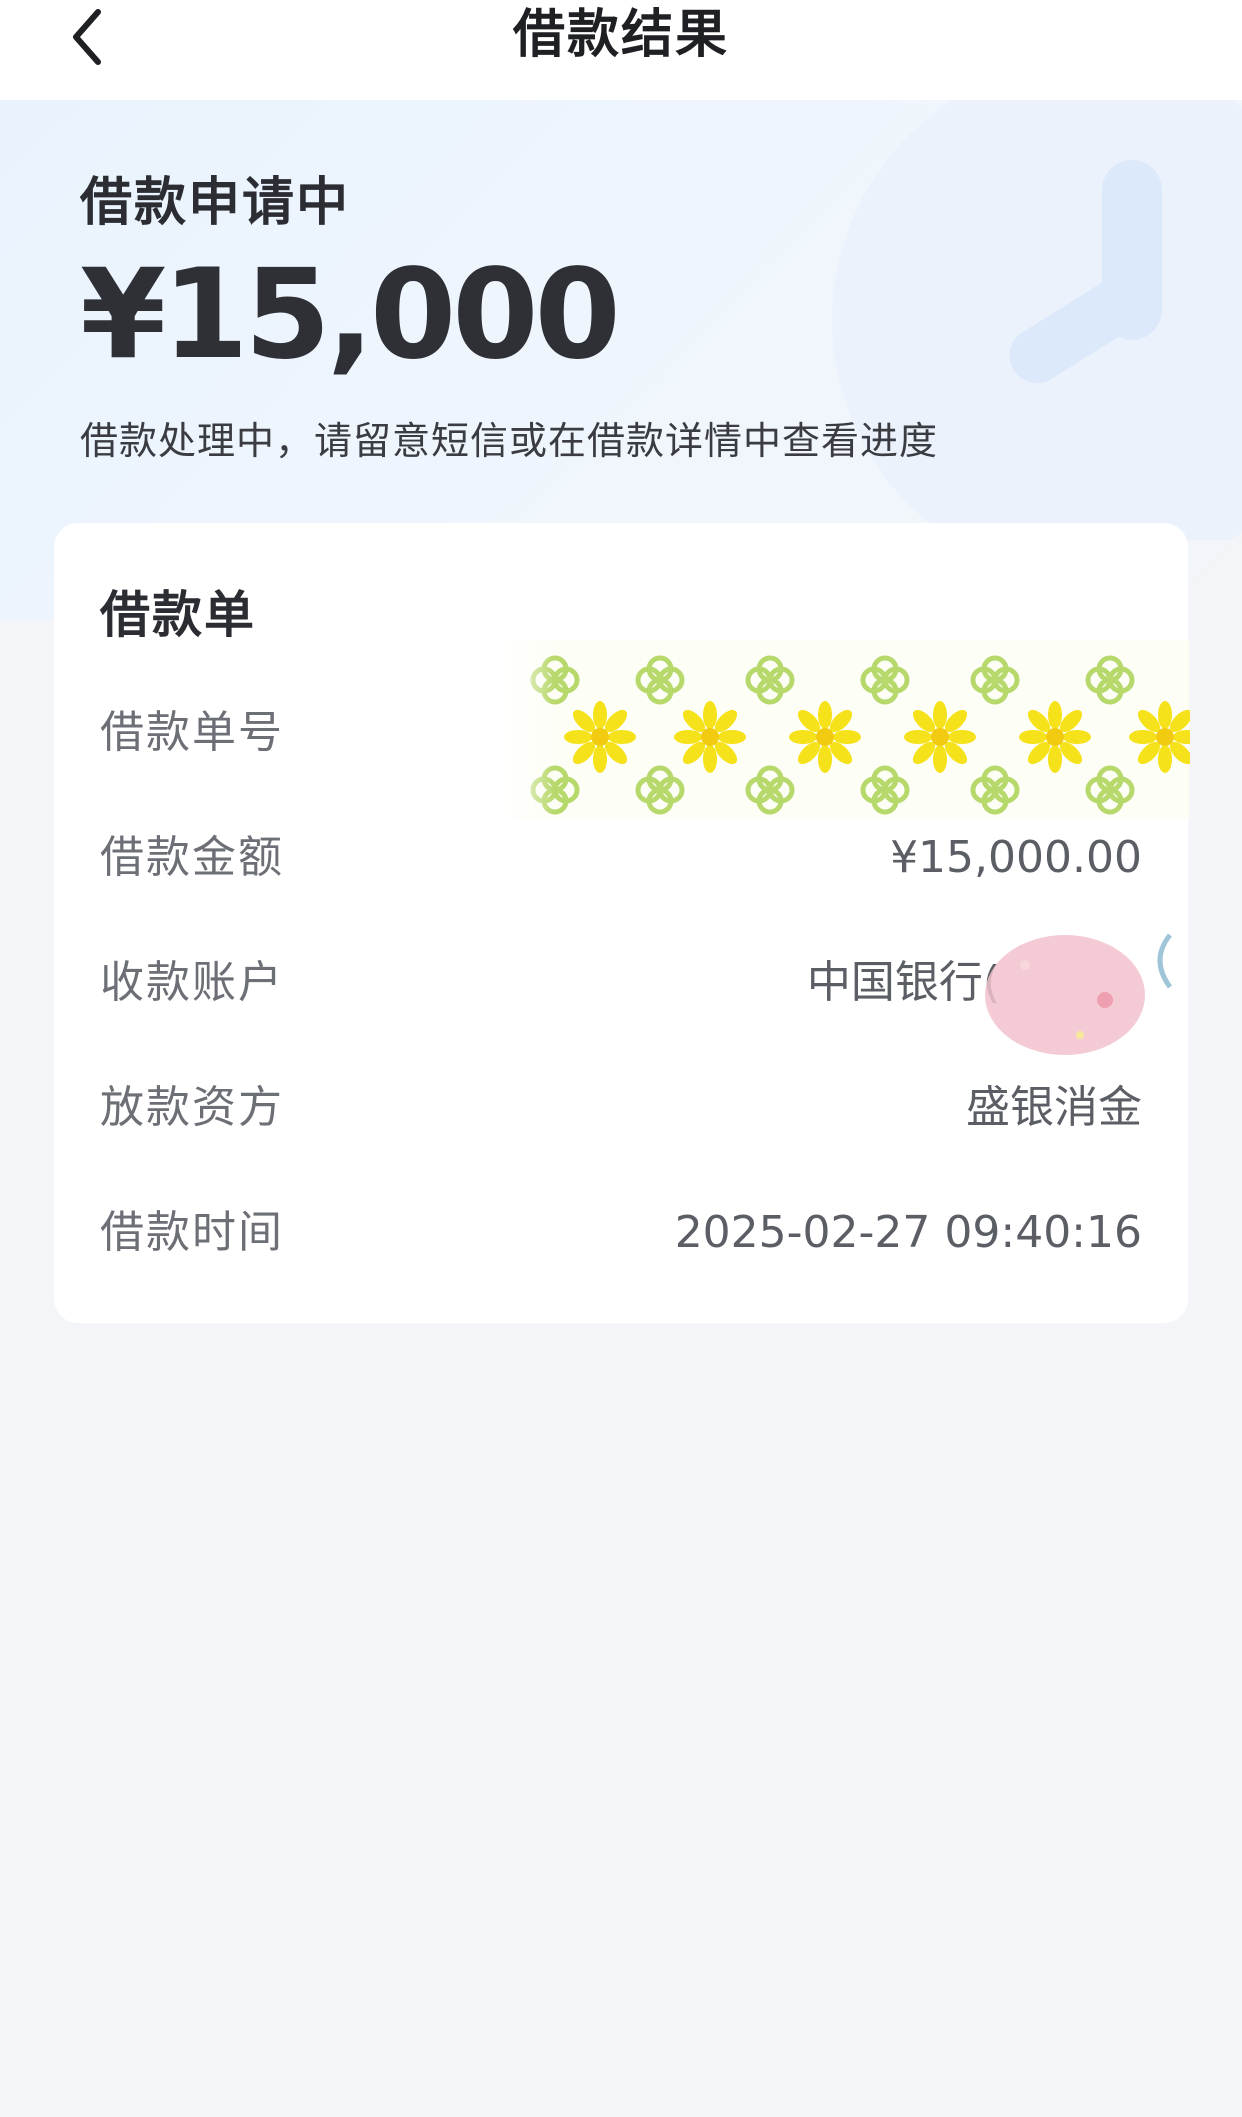  I want to click on loan-amount-row: 借款金额 ¥15,000.00, so click(621, 858).